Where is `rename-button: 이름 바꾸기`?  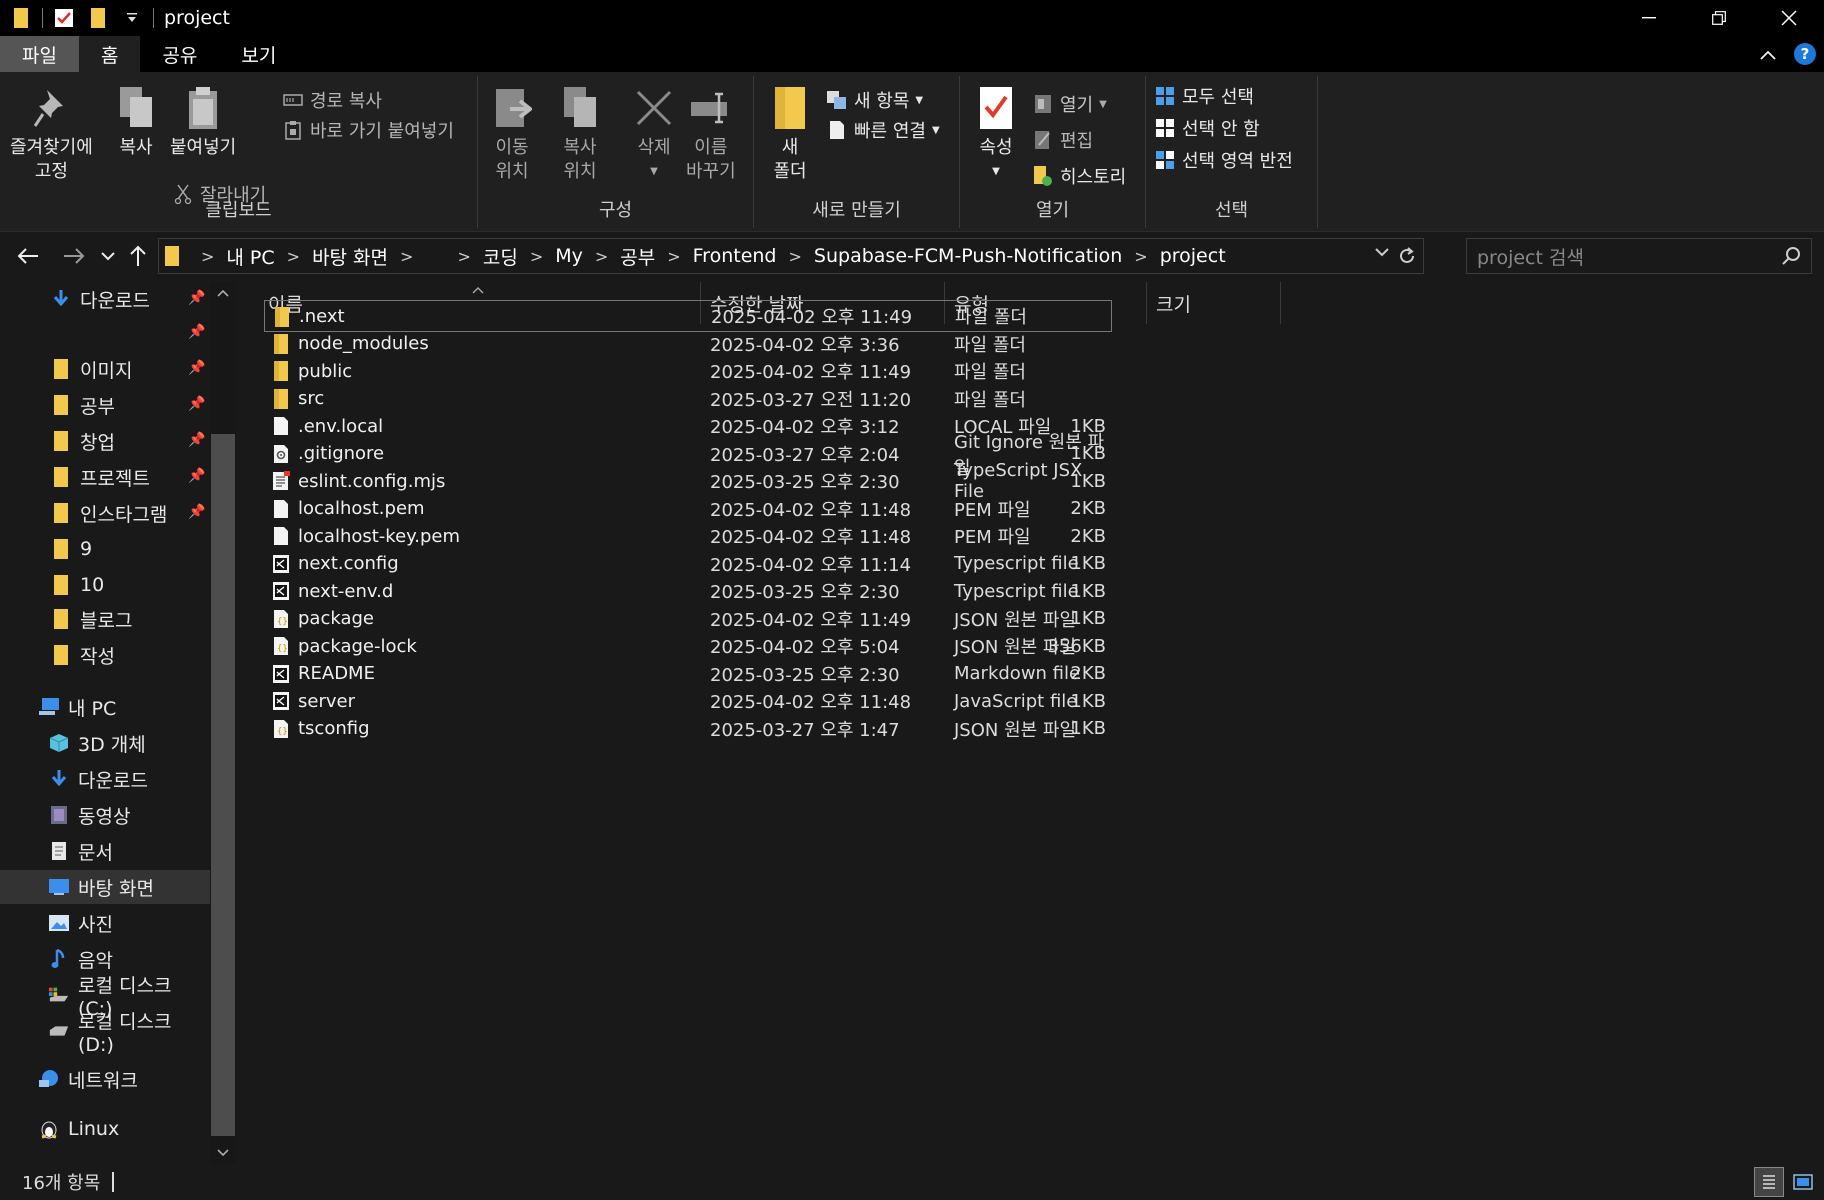
rename-button: 이름 바꾸기 is located at coordinates (711, 134).